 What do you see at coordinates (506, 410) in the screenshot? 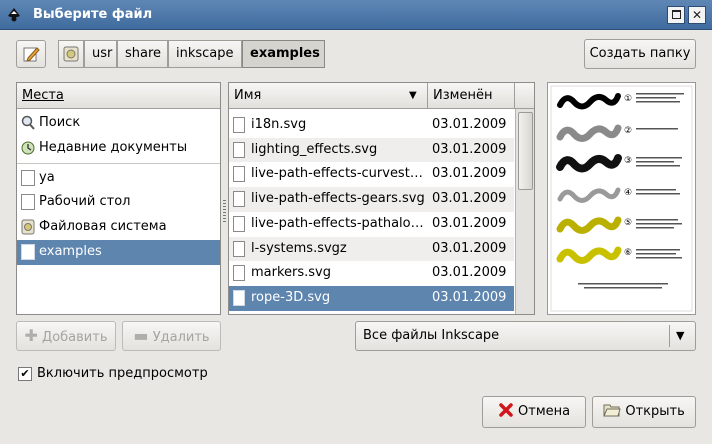
I see `cancel-icon` at bounding box center [506, 410].